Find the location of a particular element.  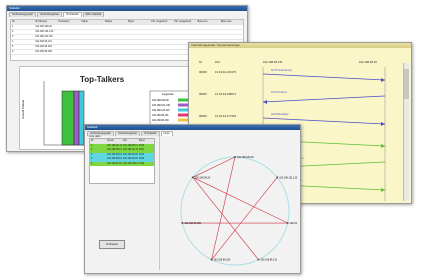

graph-node-label: 192.168.96.186 is located at coordinates (192, 223).